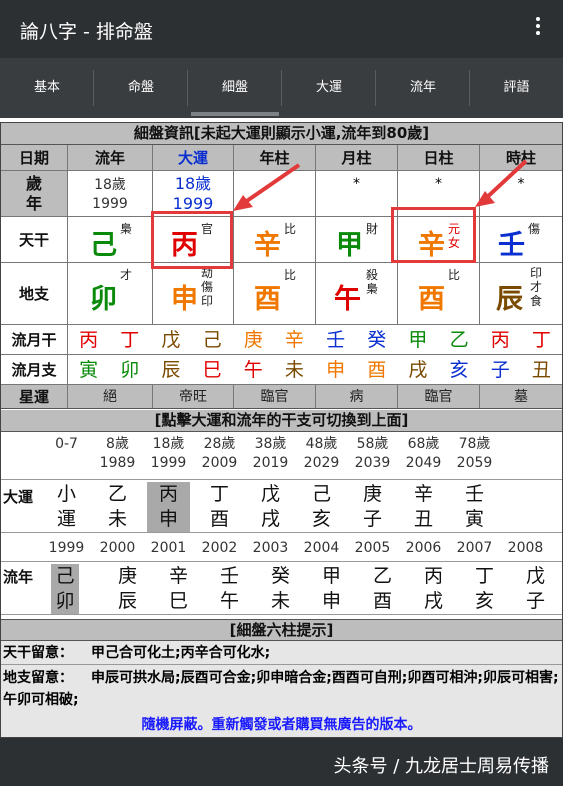 The height and width of the screenshot is (786, 563). I want to click on tiangan-cell: 辛 比, so click(275, 239).